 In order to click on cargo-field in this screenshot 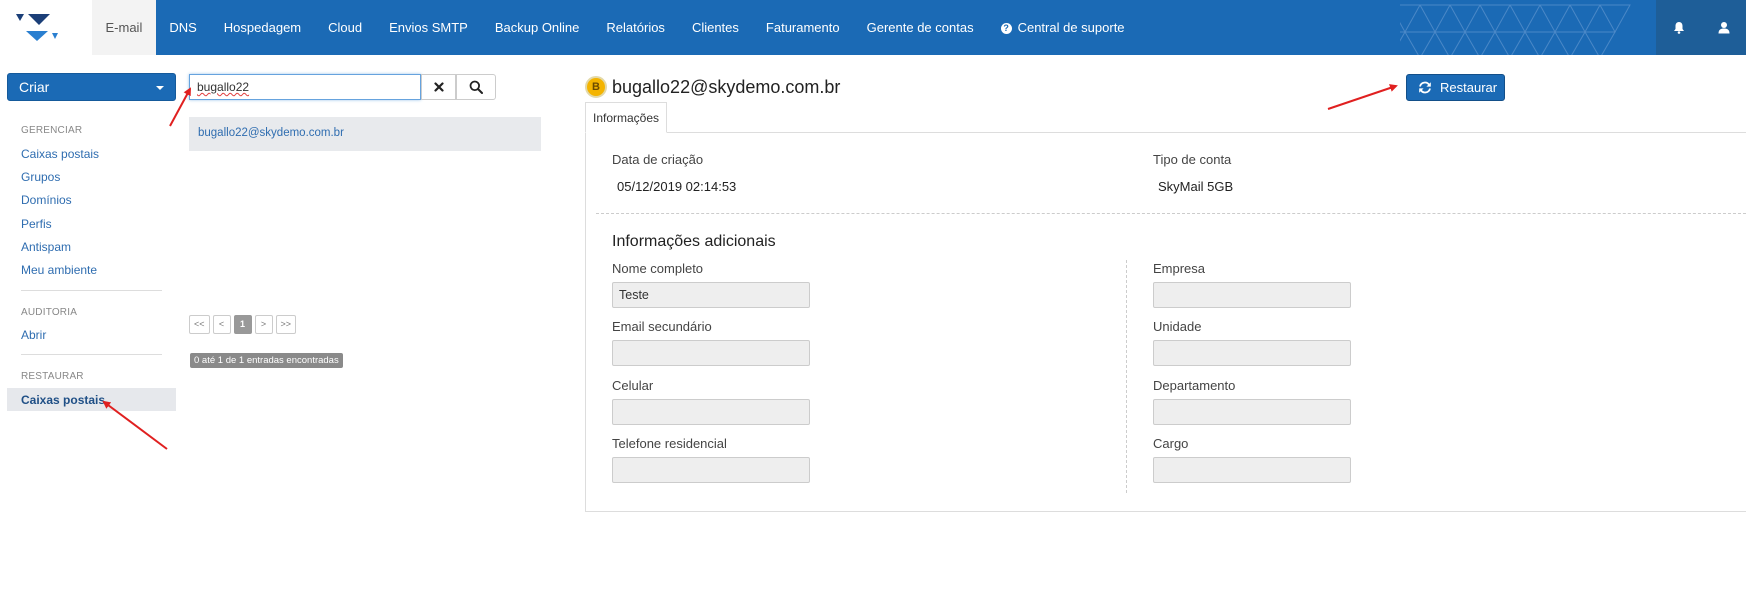, I will do `click(1252, 470)`.